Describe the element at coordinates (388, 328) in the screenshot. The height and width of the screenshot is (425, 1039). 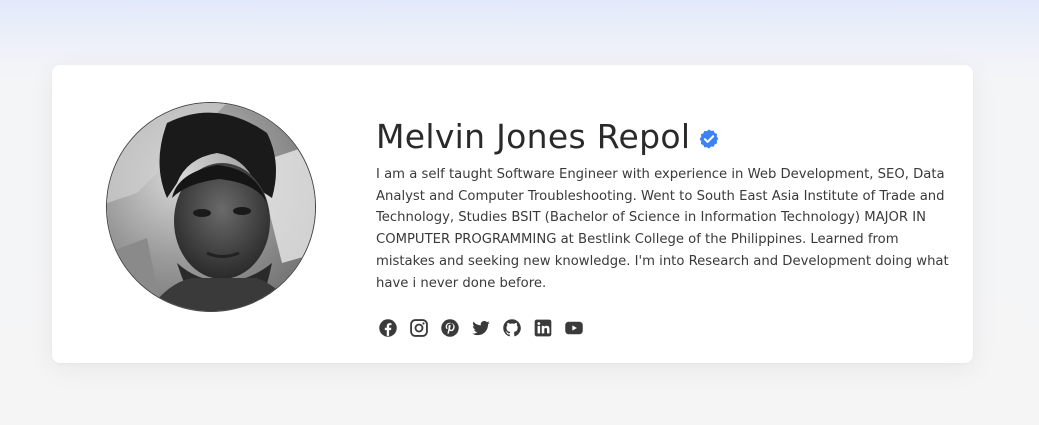
I see `facebook-icon` at that location.